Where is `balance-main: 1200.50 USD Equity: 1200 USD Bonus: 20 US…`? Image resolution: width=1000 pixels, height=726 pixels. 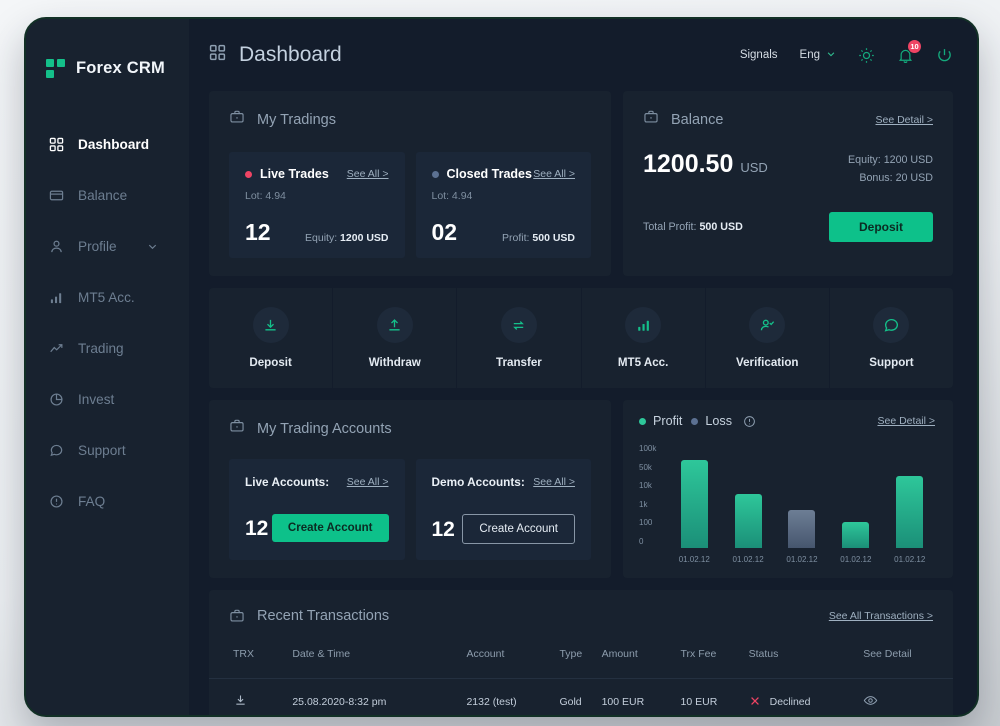
balance-main: 1200.50 USD Equity: 1200 USD Bonus: 20 US… is located at coordinates (788, 158).